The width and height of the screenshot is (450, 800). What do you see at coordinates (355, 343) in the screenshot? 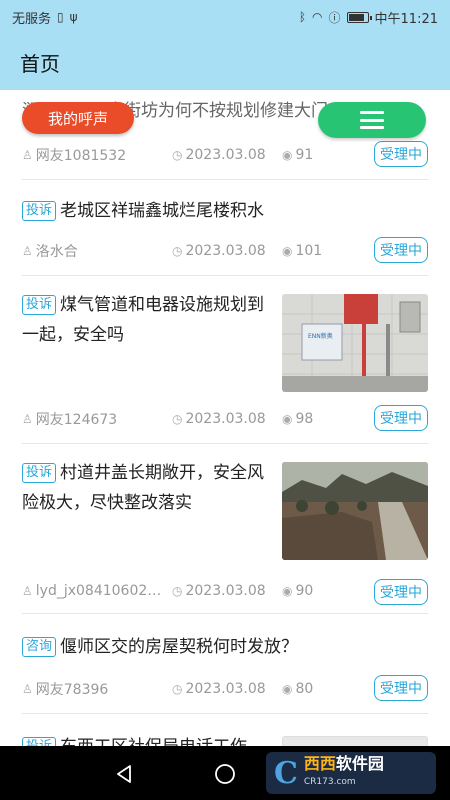
I see `item-thumbnail: ENN新奥` at bounding box center [355, 343].